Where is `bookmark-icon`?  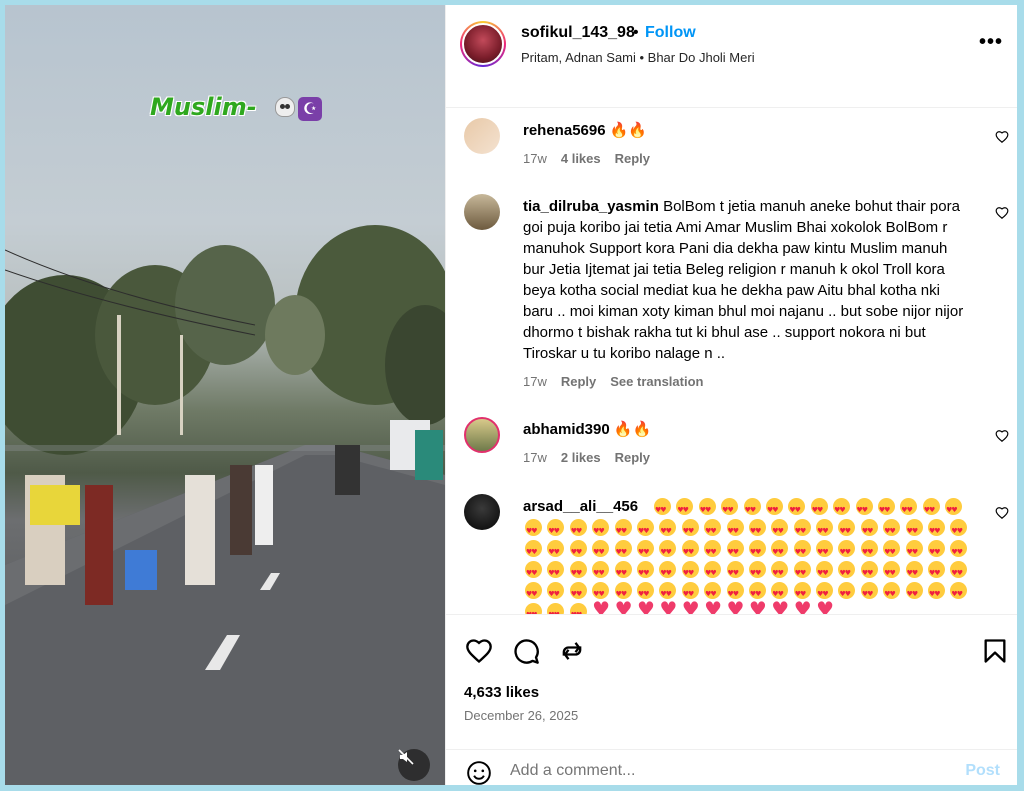
bookmark-icon is located at coordinates (995, 651).